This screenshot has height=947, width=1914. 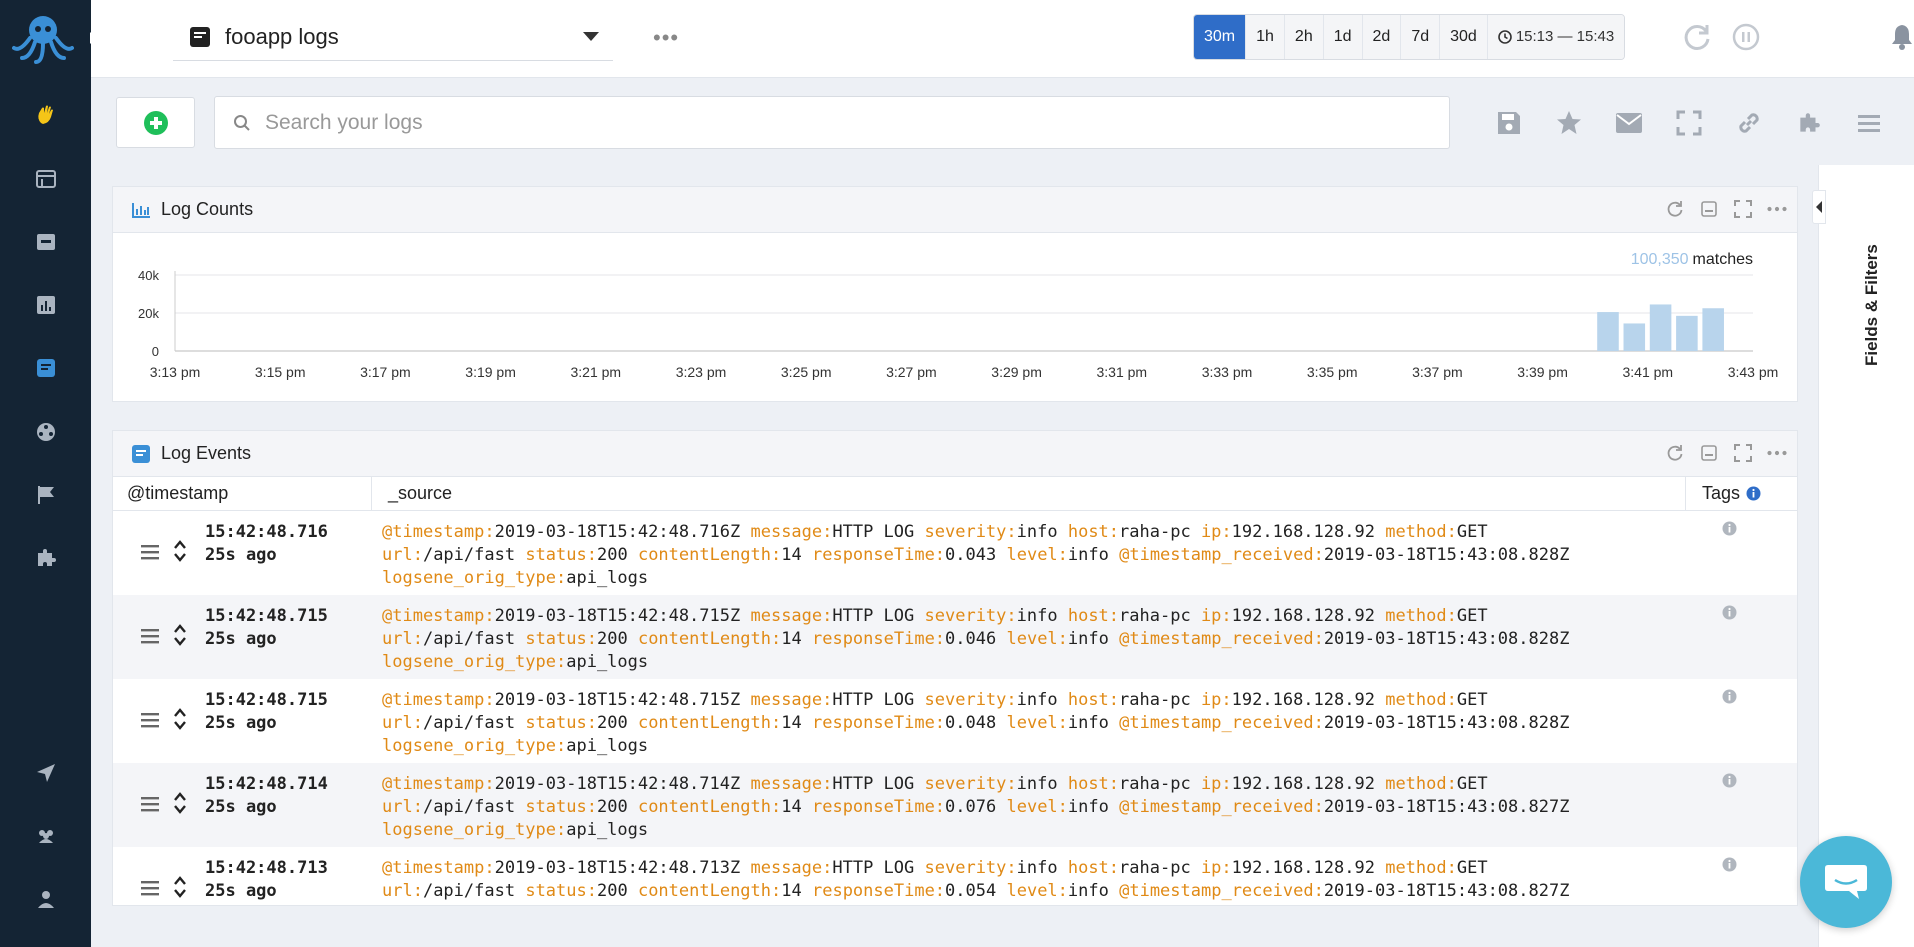 I want to click on field-value-timestamp_received: 2019-03-18T15:43:08.827Z, so click(x=1446, y=807).